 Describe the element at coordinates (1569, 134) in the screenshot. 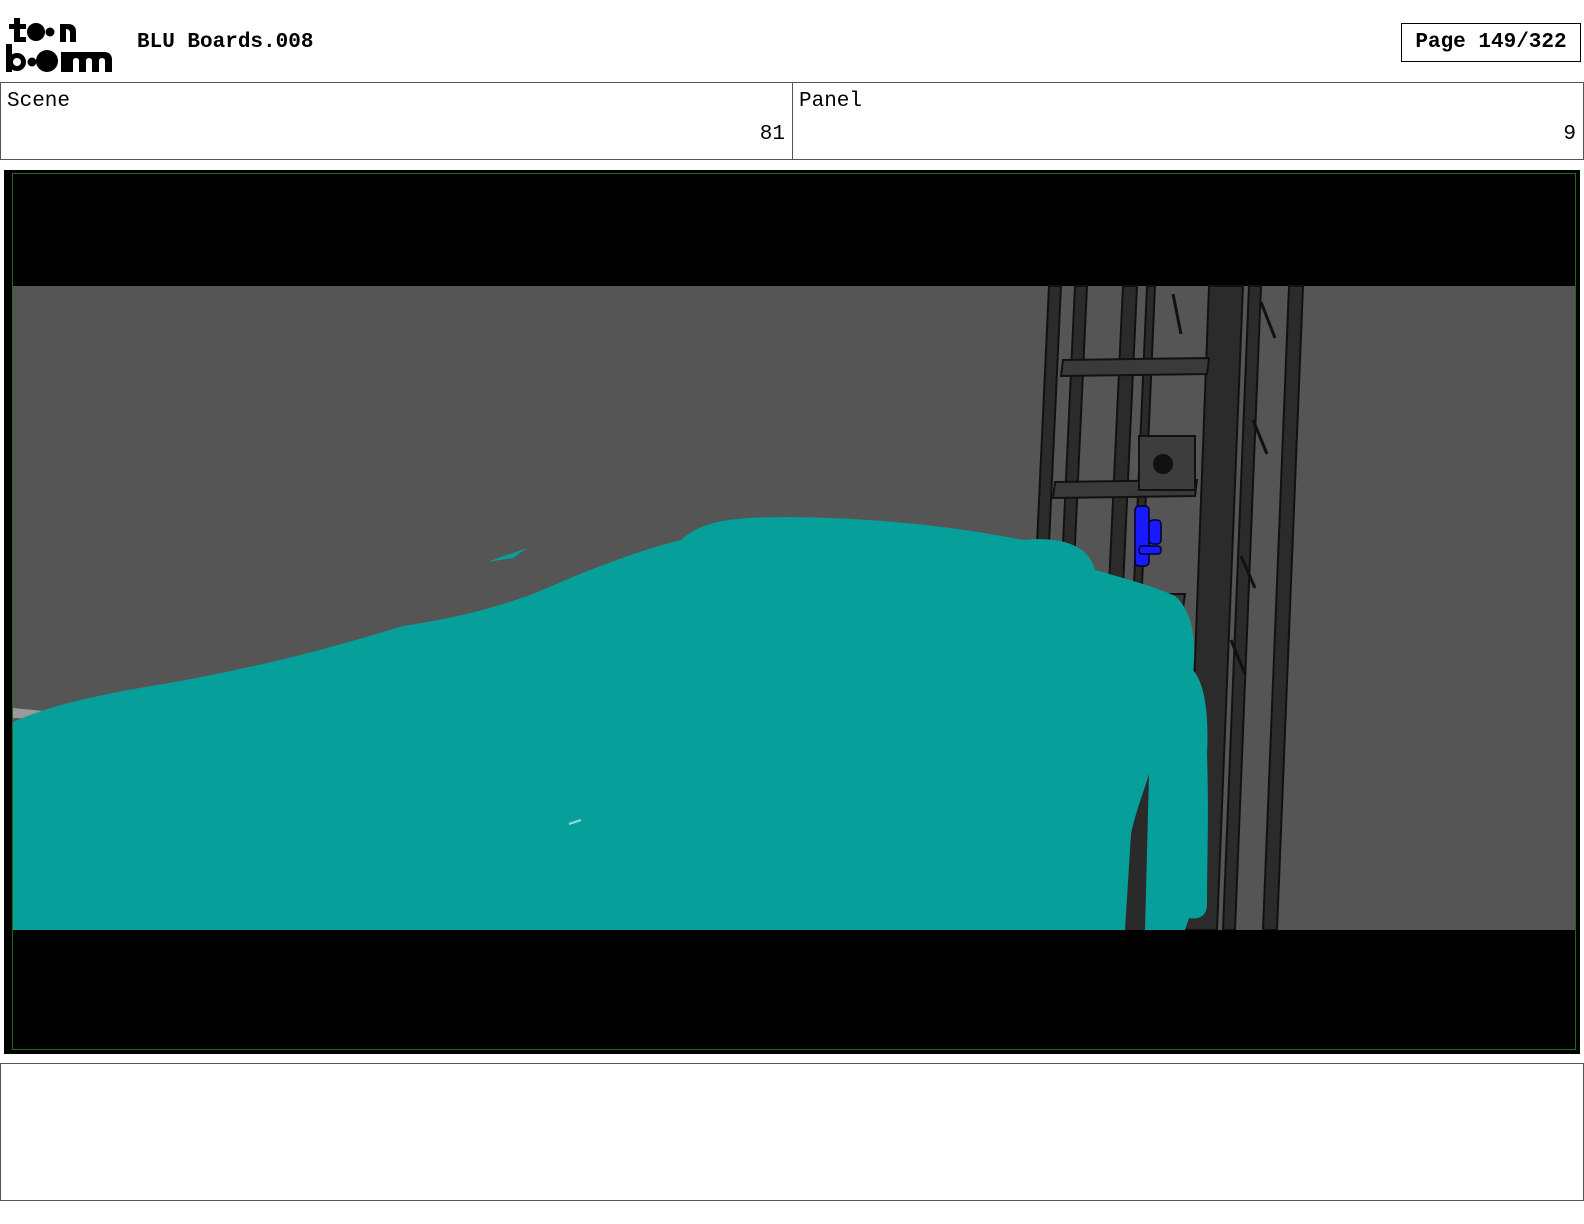

I see `panel-number: 9` at that location.